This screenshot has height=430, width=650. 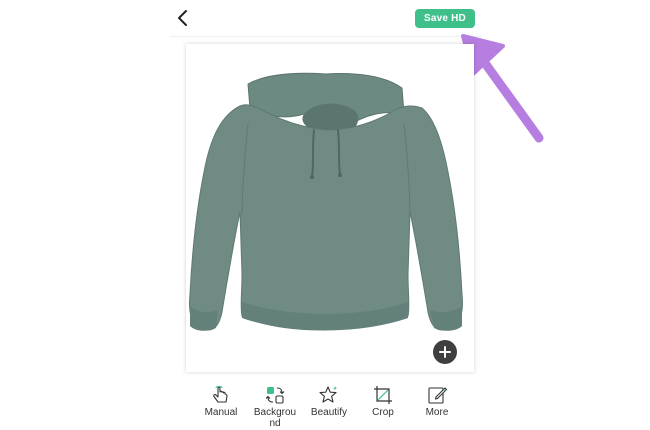 I want to click on tool-manual: Manual, so click(x=221, y=405).